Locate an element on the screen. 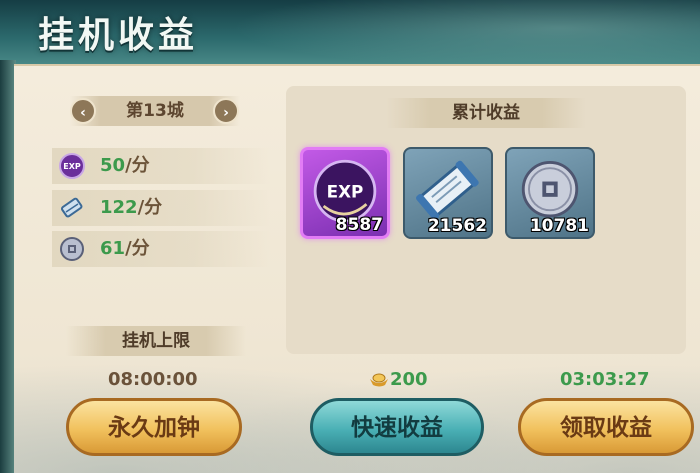  rate-coin-text: 61/分 is located at coordinates (125, 249).